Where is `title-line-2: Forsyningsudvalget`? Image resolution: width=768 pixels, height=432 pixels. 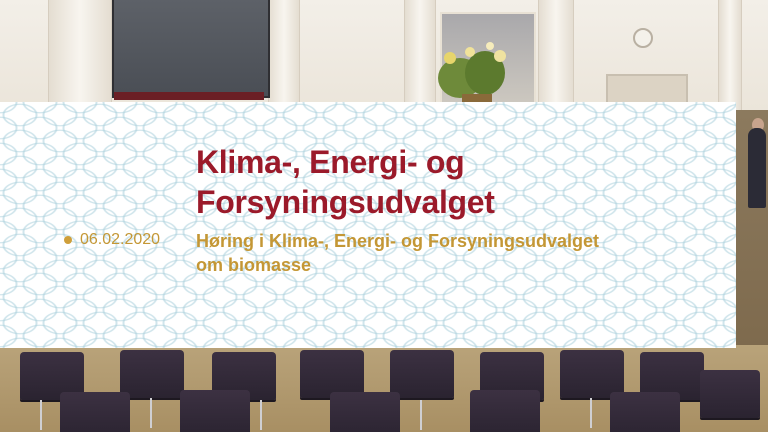 title-line-2: Forsyningsudvalget is located at coordinates (345, 202).